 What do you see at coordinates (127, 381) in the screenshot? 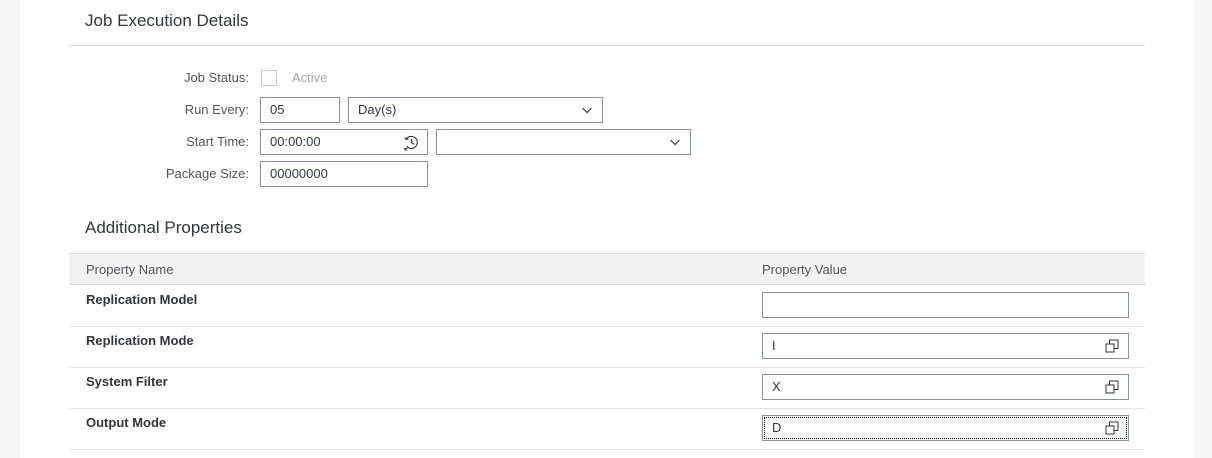
I see `property-name: System Filter` at bounding box center [127, 381].